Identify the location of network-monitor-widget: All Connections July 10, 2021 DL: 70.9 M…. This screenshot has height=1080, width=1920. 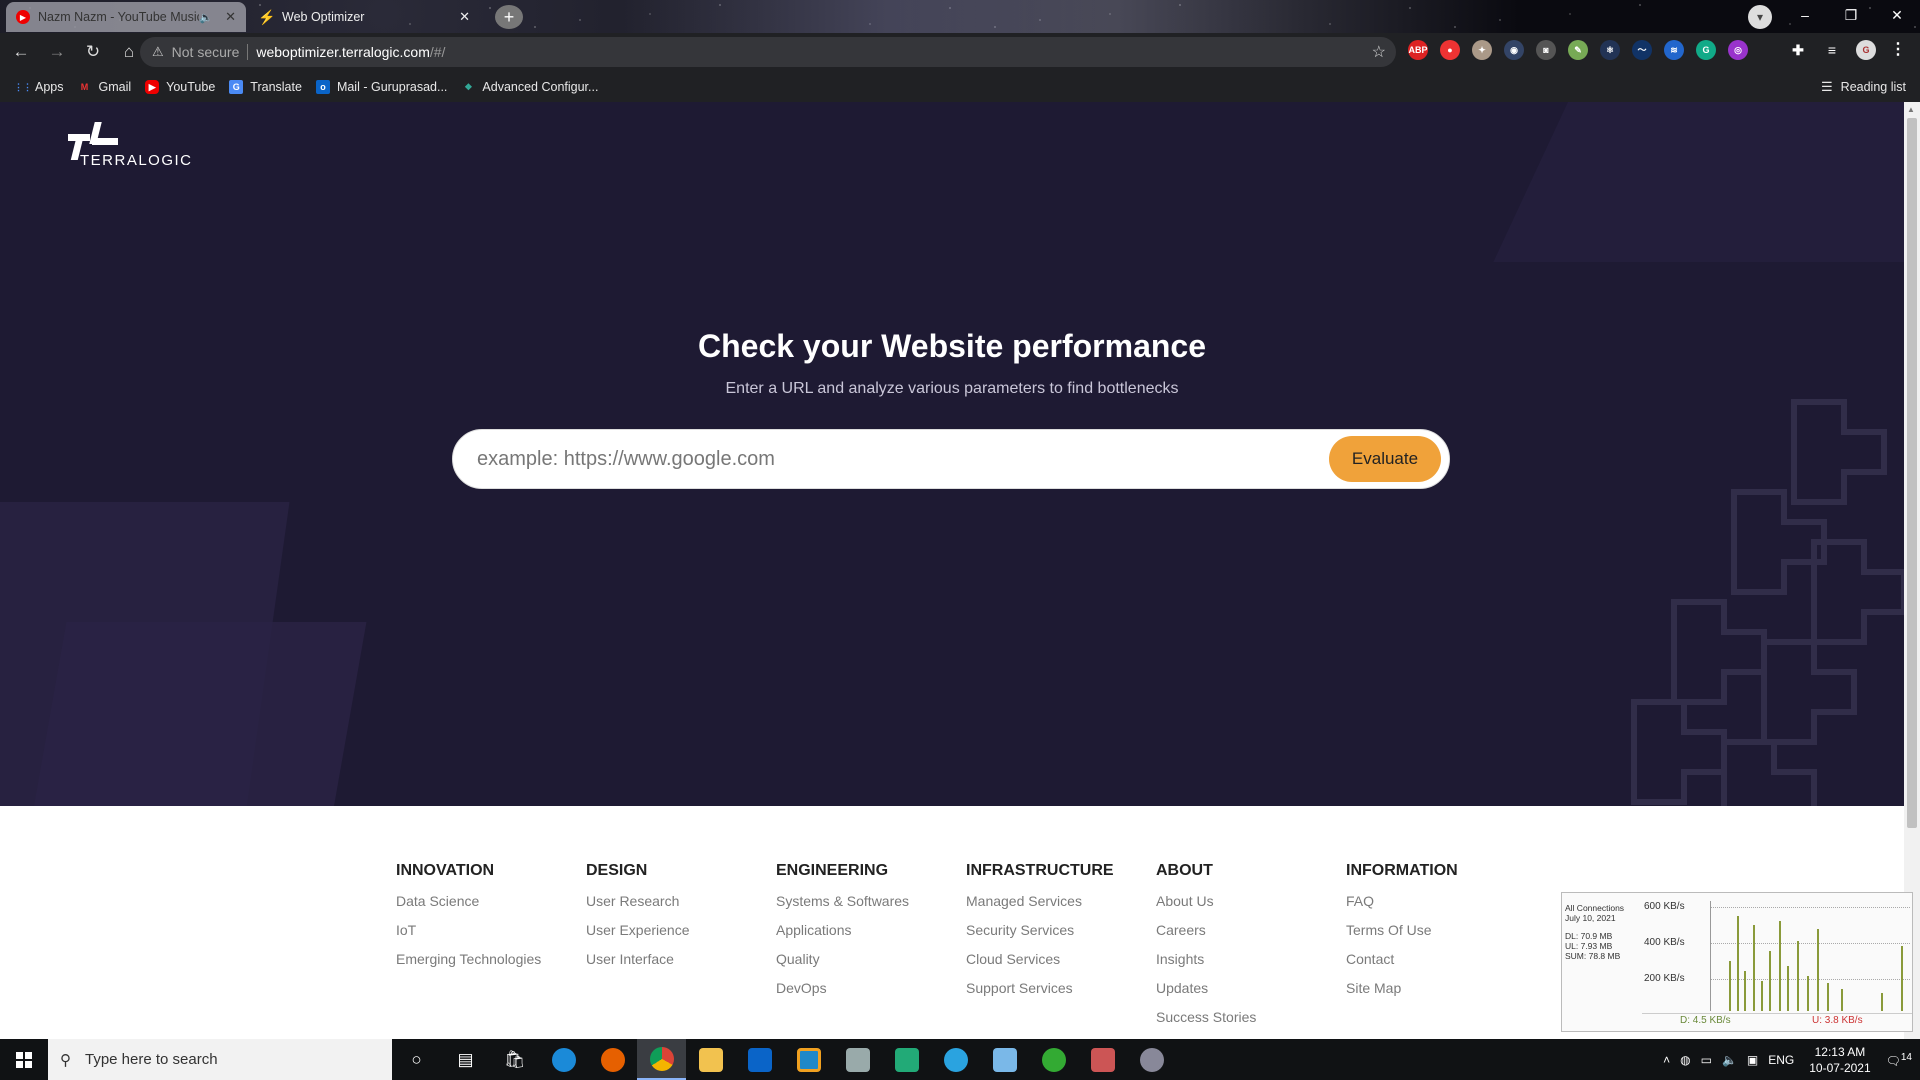
(1737, 962).